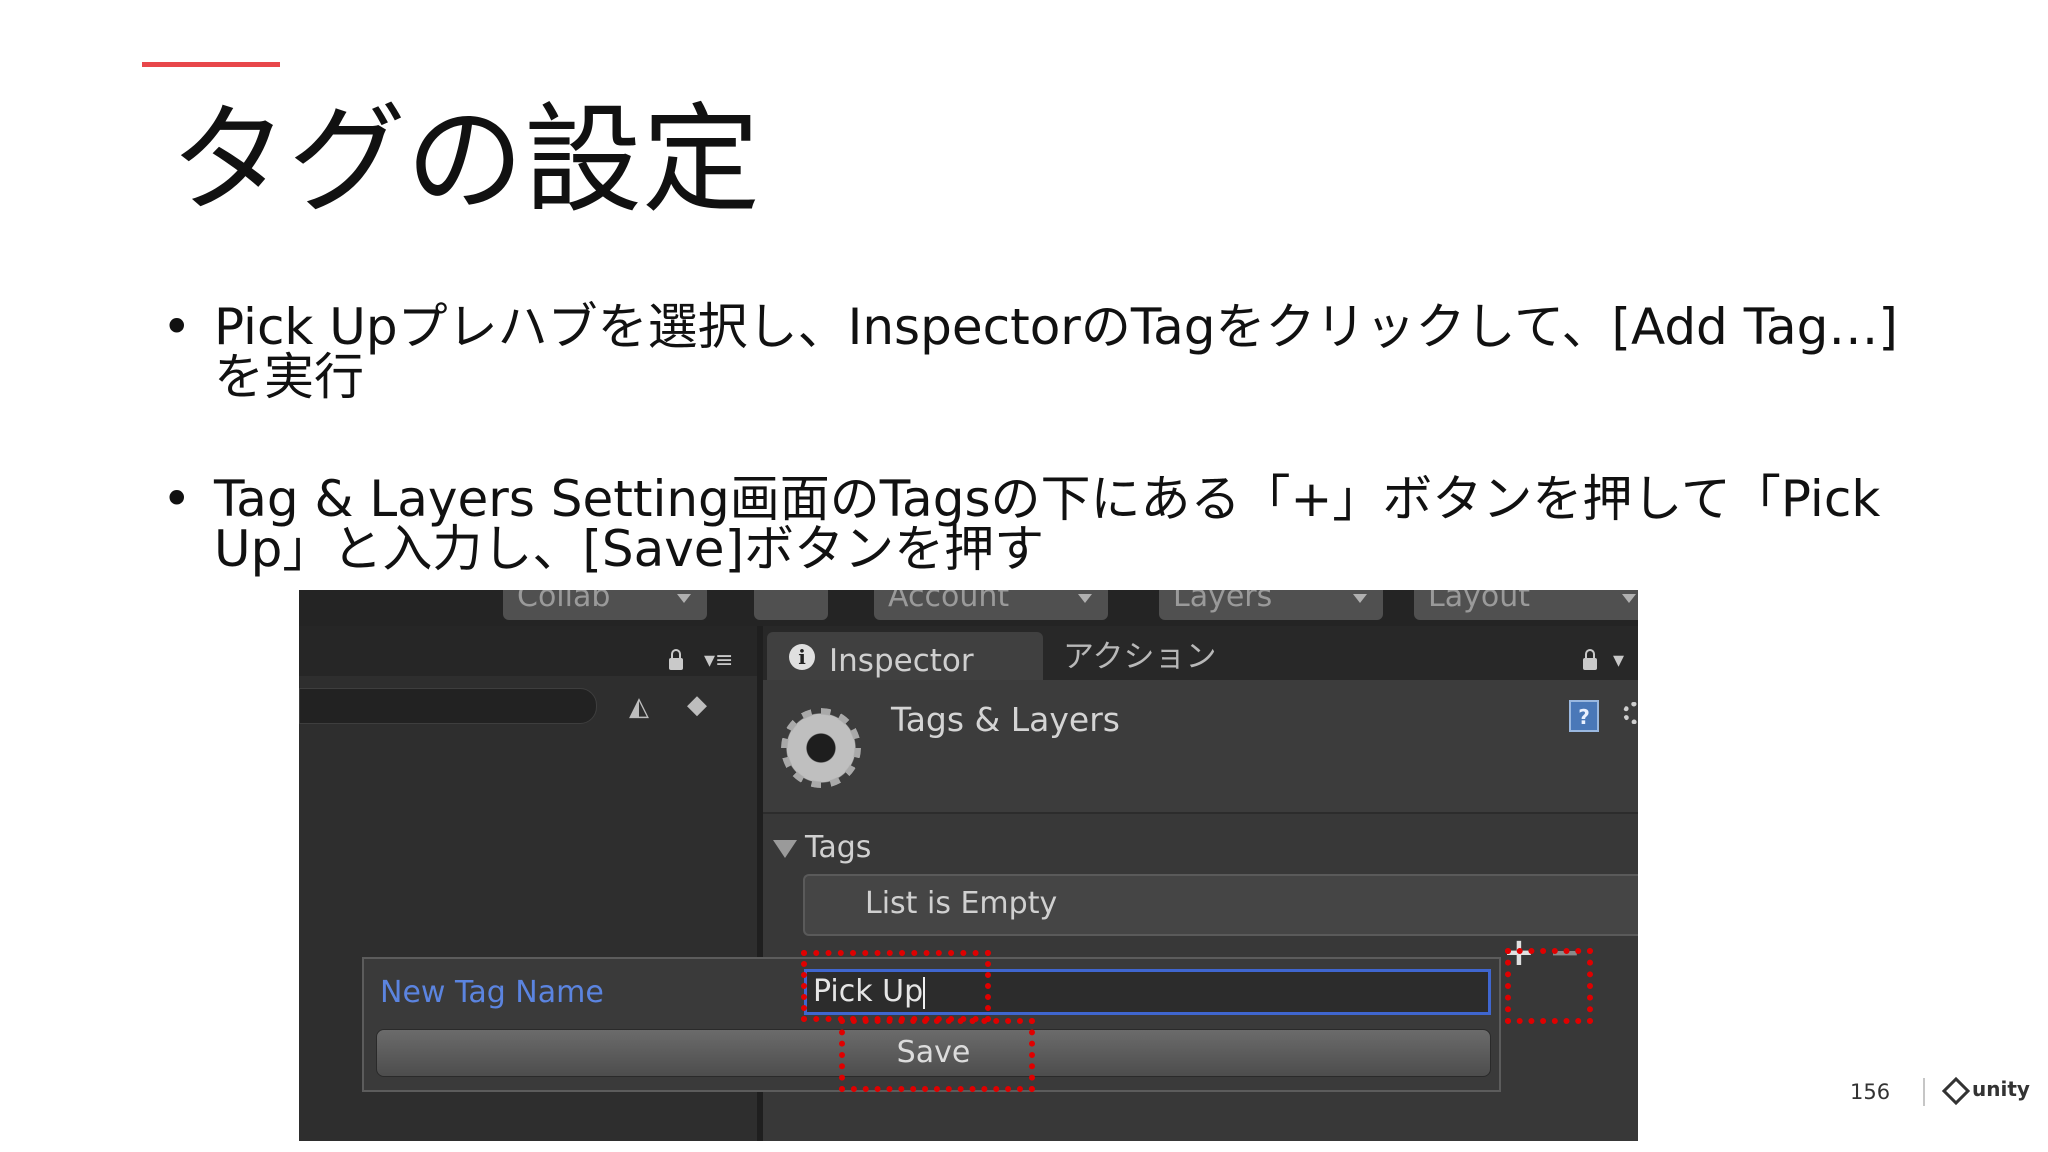  Describe the element at coordinates (1479, 602) in the screenshot. I see `layout-label: Layout` at that location.